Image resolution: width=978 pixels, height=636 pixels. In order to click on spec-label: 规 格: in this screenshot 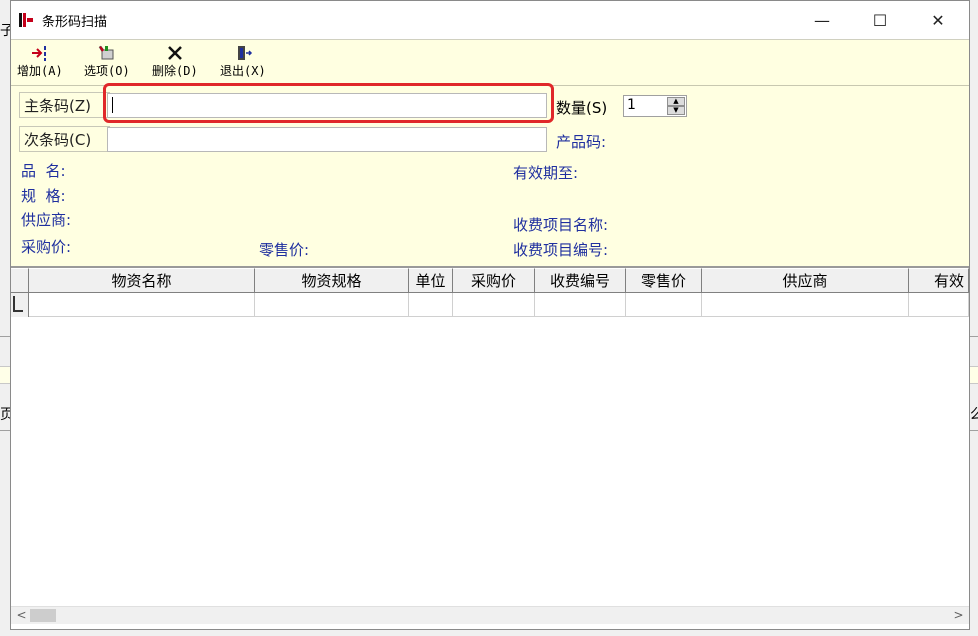, I will do `click(43, 196)`.